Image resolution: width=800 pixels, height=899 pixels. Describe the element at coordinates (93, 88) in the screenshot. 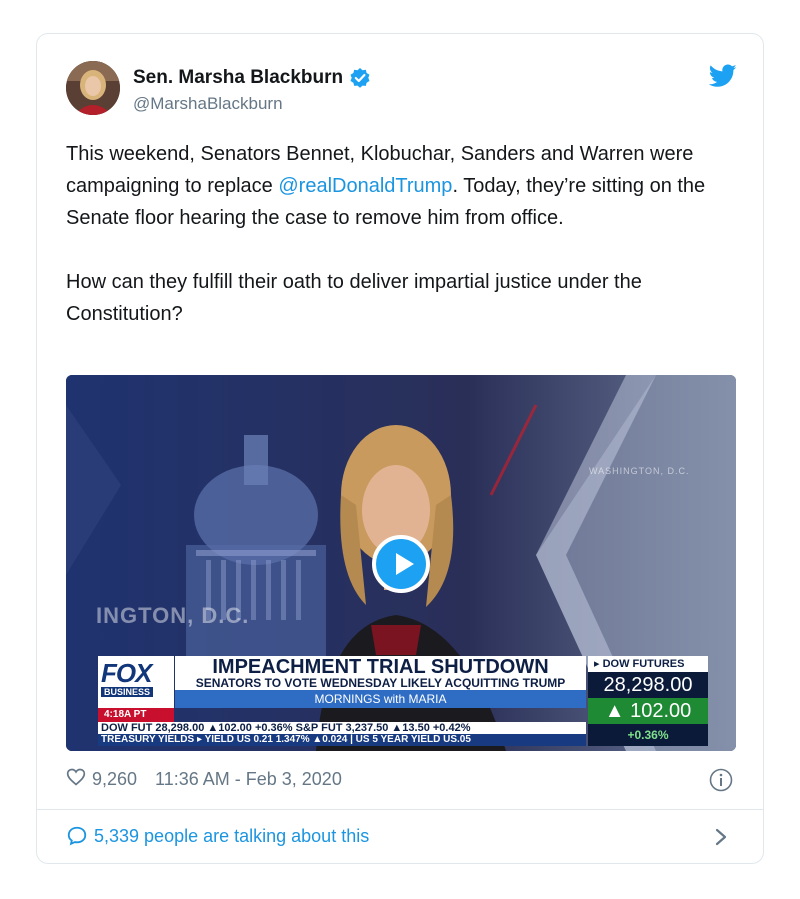

I see `avatar` at that location.